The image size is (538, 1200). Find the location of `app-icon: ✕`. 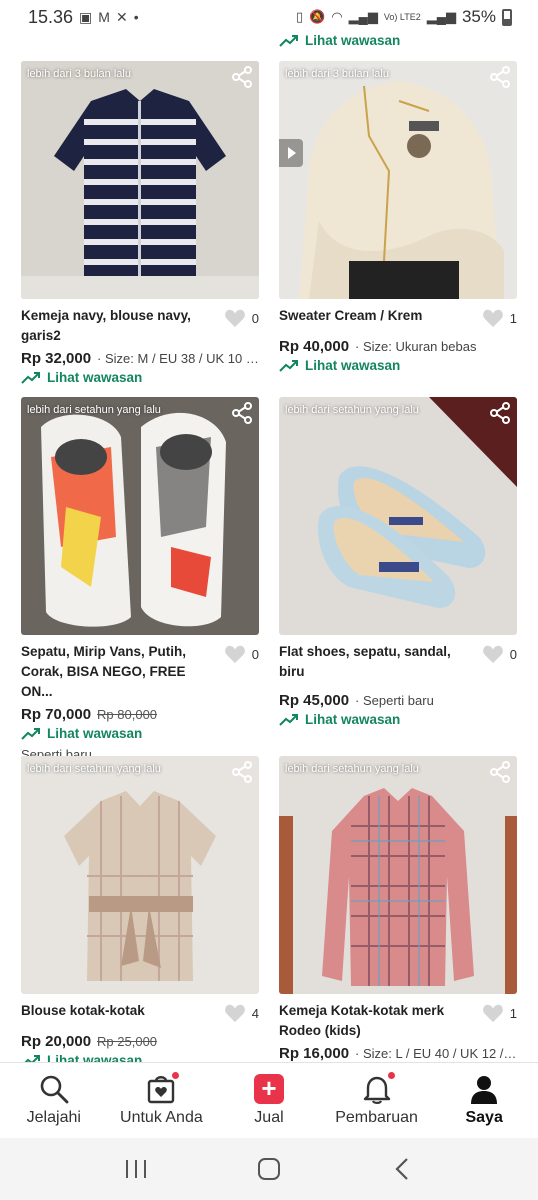

app-icon: ✕ is located at coordinates (121, 16).